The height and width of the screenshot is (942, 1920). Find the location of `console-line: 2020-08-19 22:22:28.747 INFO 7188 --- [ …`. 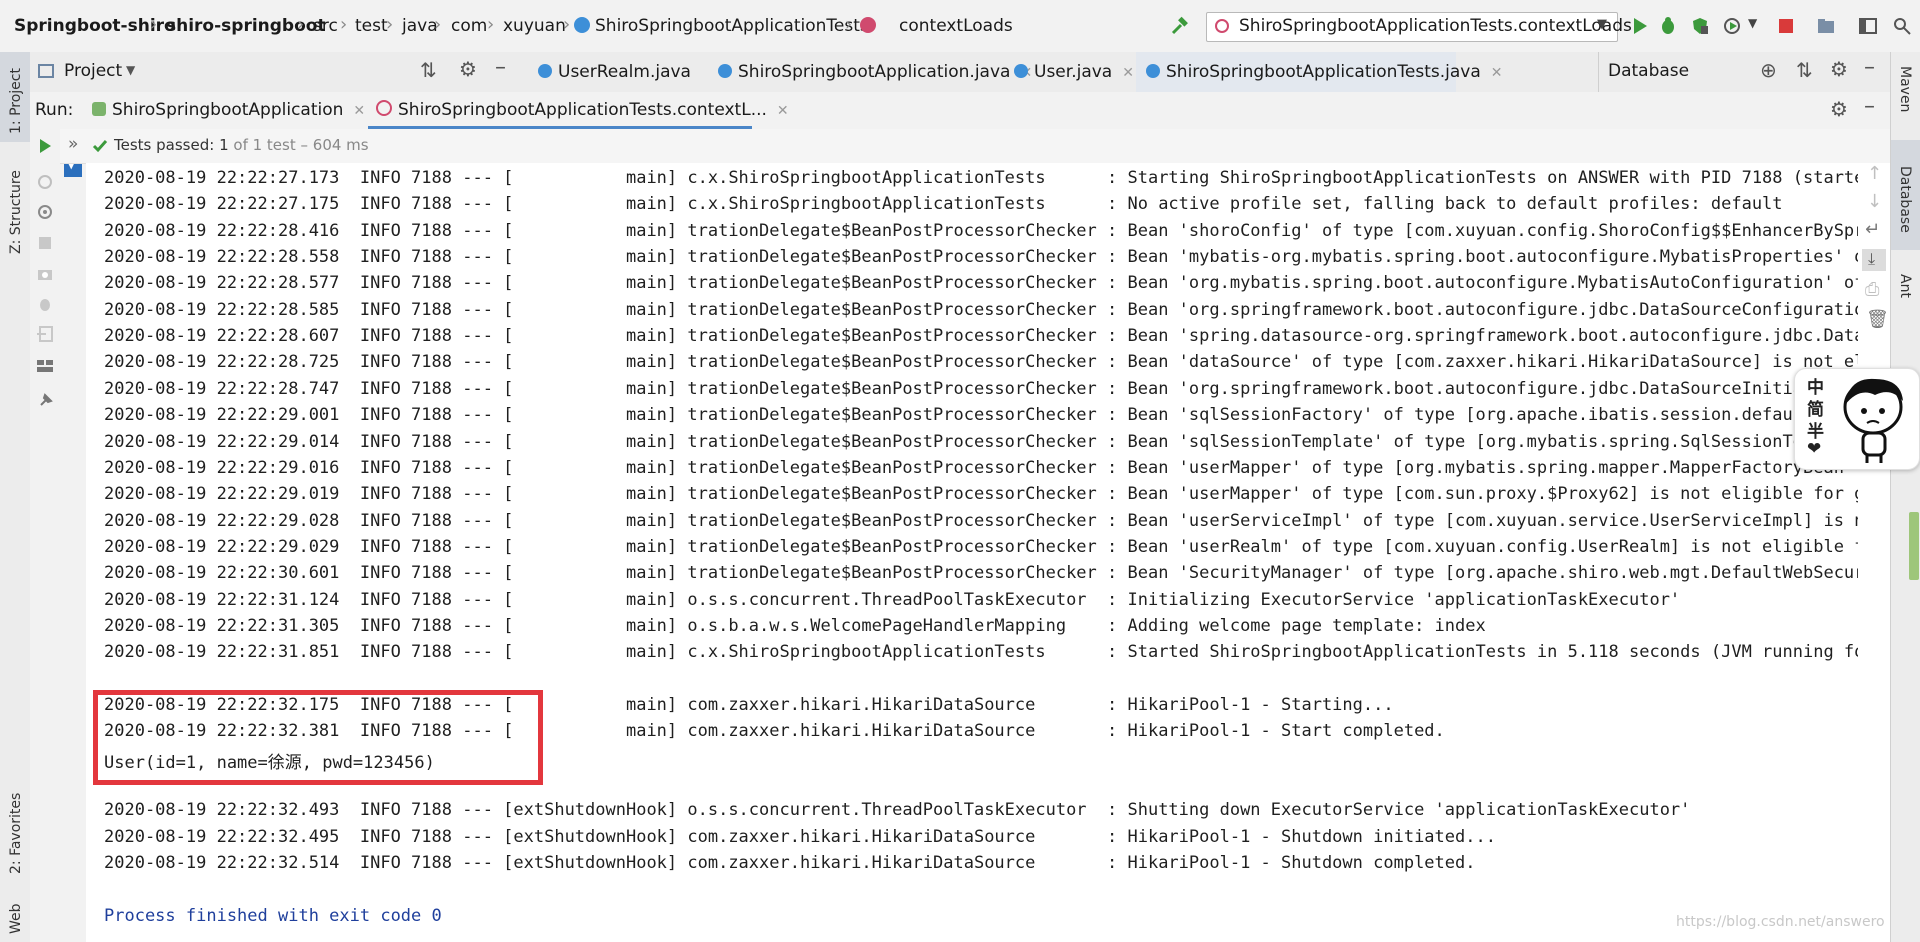

console-line: 2020-08-19 22:22:28.747 INFO 7188 --- [ … is located at coordinates (969, 388).